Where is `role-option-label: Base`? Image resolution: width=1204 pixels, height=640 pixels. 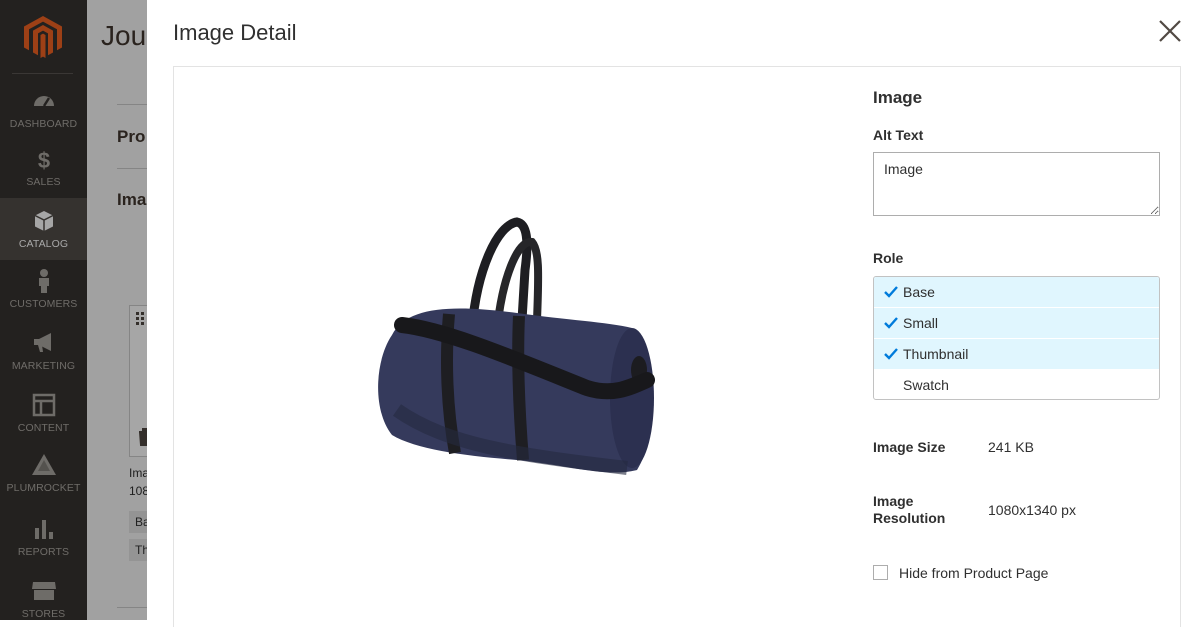 role-option-label: Base is located at coordinates (919, 292).